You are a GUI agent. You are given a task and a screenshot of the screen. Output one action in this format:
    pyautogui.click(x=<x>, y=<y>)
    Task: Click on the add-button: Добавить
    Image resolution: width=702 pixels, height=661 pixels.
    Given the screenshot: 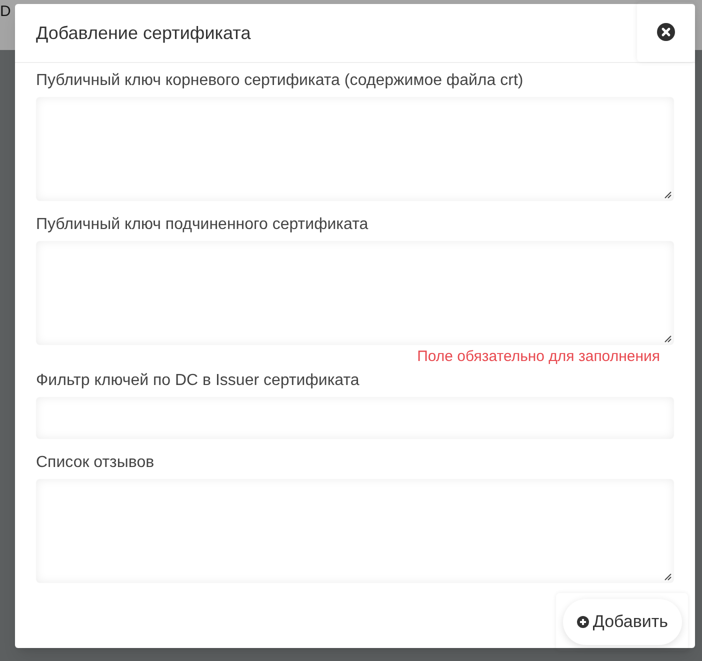 What is the action you would take?
    pyautogui.click(x=622, y=622)
    